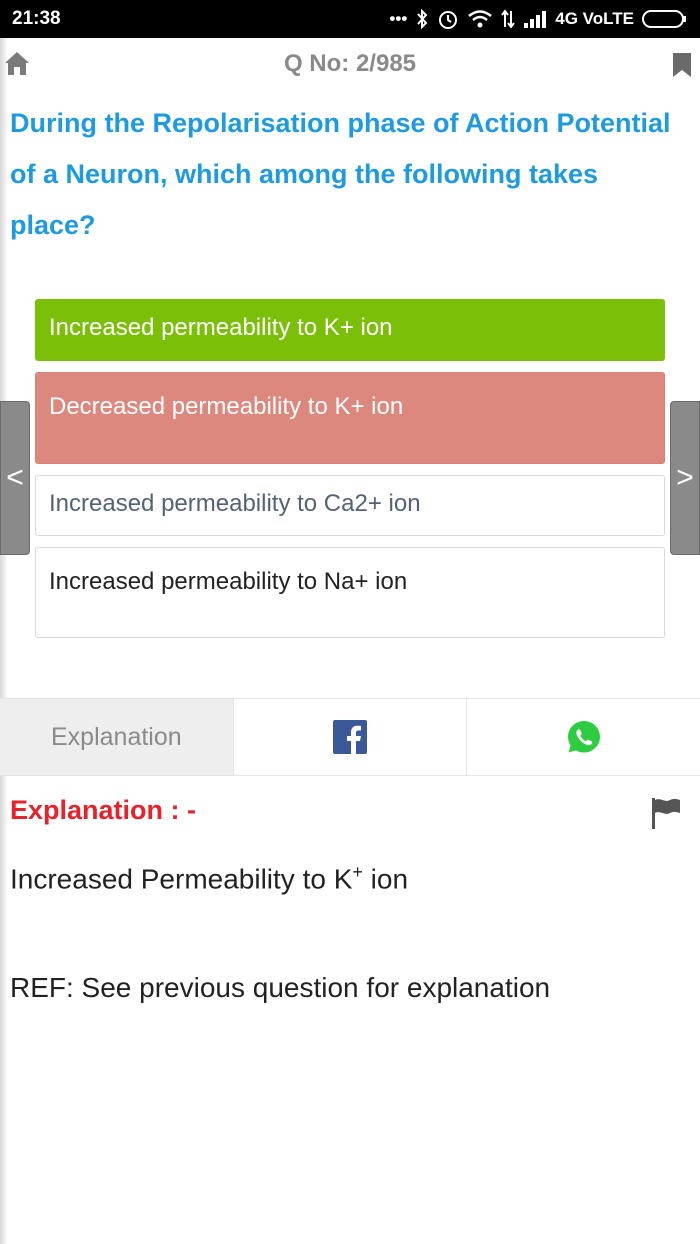  I want to click on wifi-icon, so click(480, 19).